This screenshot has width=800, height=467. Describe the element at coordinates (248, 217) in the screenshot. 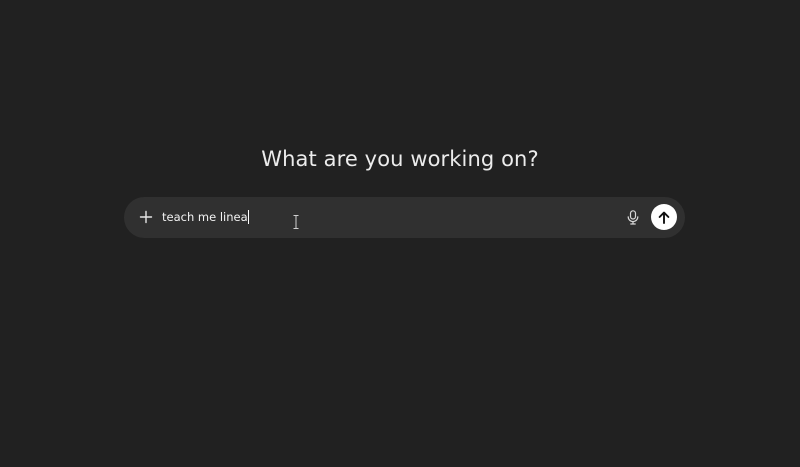

I see `text-caret` at that location.